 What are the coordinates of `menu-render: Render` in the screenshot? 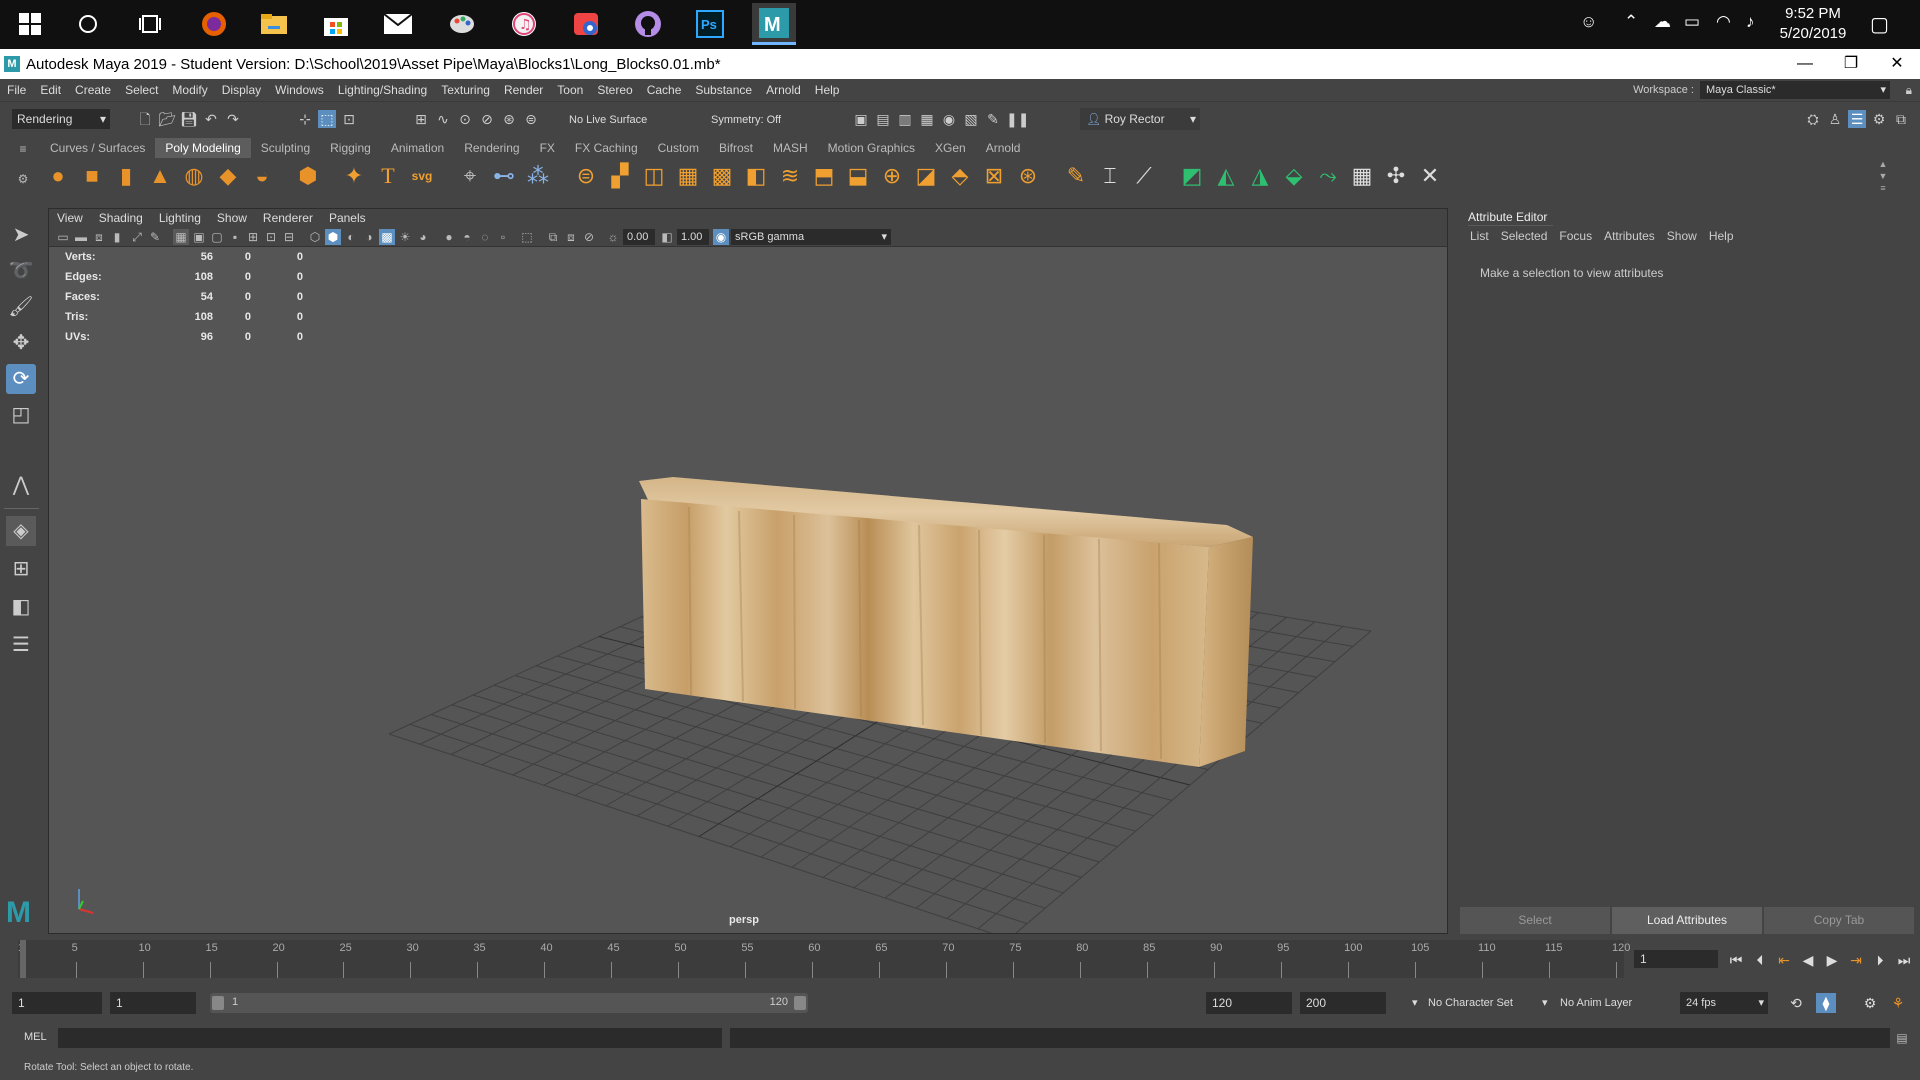 It's located at (523, 90).